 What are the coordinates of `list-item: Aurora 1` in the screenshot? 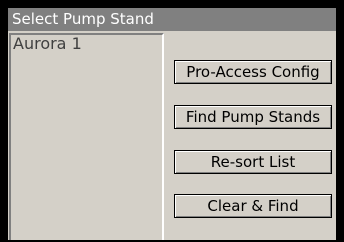 It's located at (86, 44).